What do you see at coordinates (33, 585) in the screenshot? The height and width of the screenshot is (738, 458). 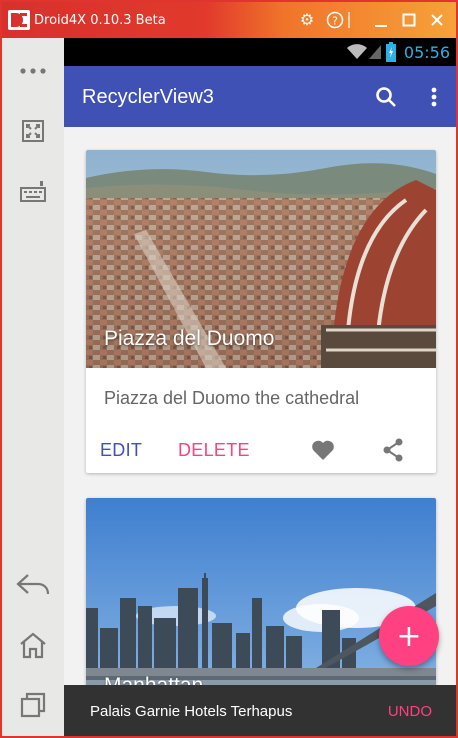 I see `back-icon` at bounding box center [33, 585].